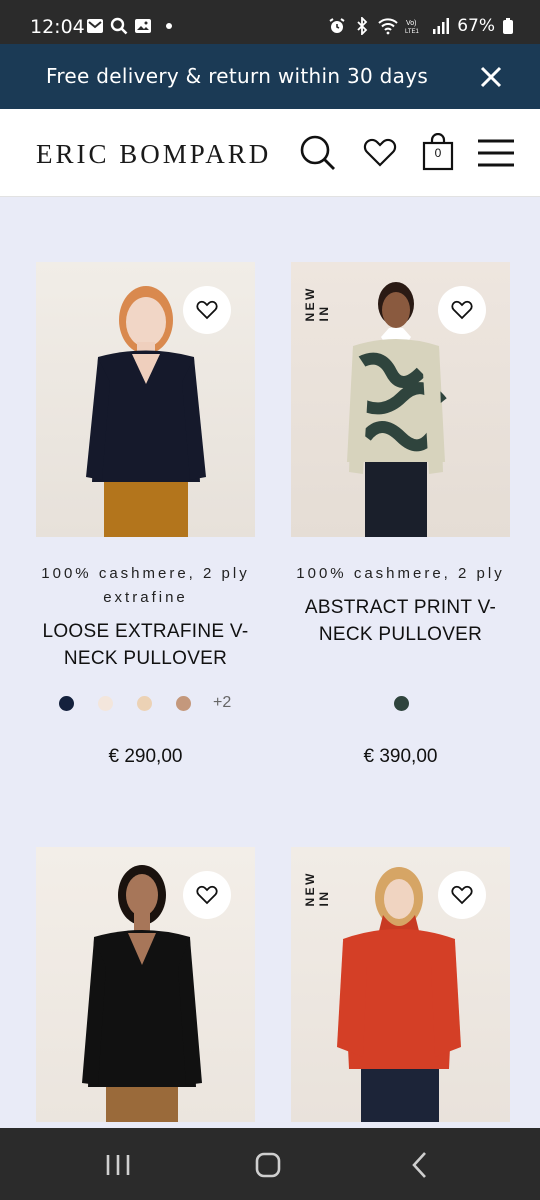 The image size is (540, 1200). Describe the element at coordinates (95, 26) in the screenshot. I see `mail-icon` at that location.